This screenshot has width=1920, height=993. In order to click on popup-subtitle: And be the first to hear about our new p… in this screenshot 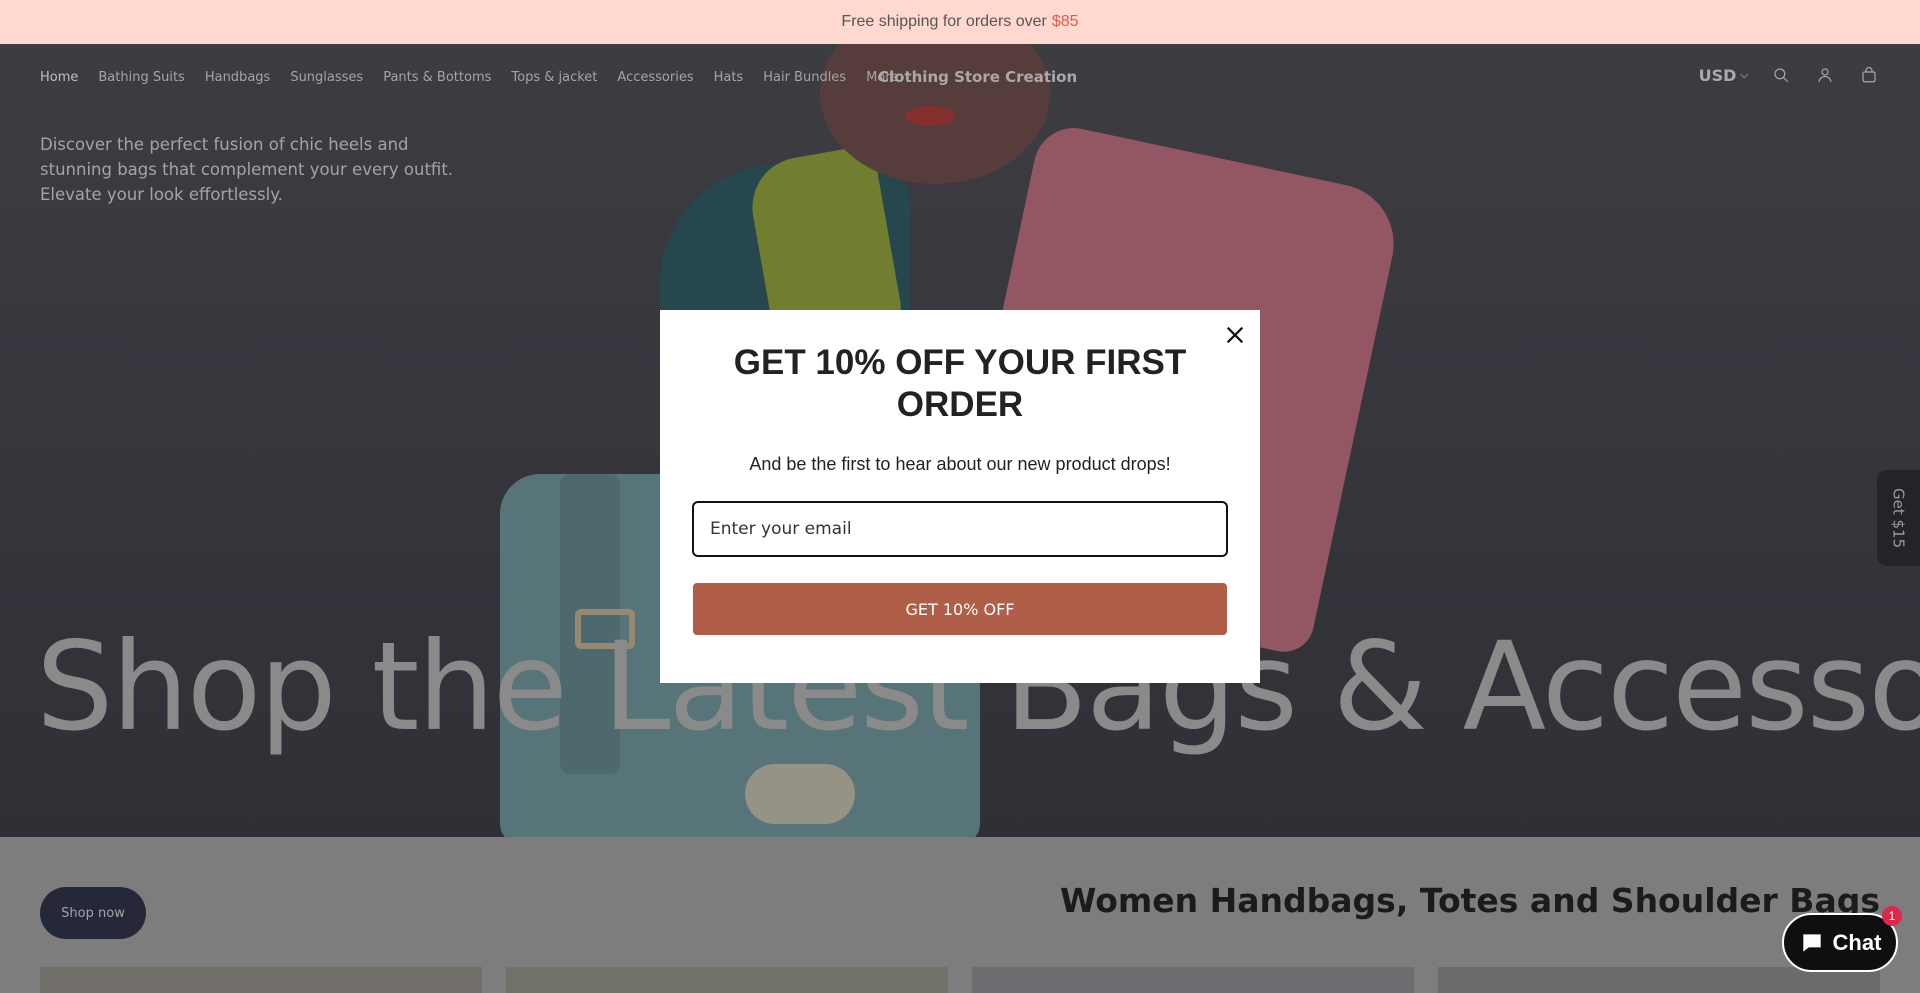, I will do `click(960, 464)`.